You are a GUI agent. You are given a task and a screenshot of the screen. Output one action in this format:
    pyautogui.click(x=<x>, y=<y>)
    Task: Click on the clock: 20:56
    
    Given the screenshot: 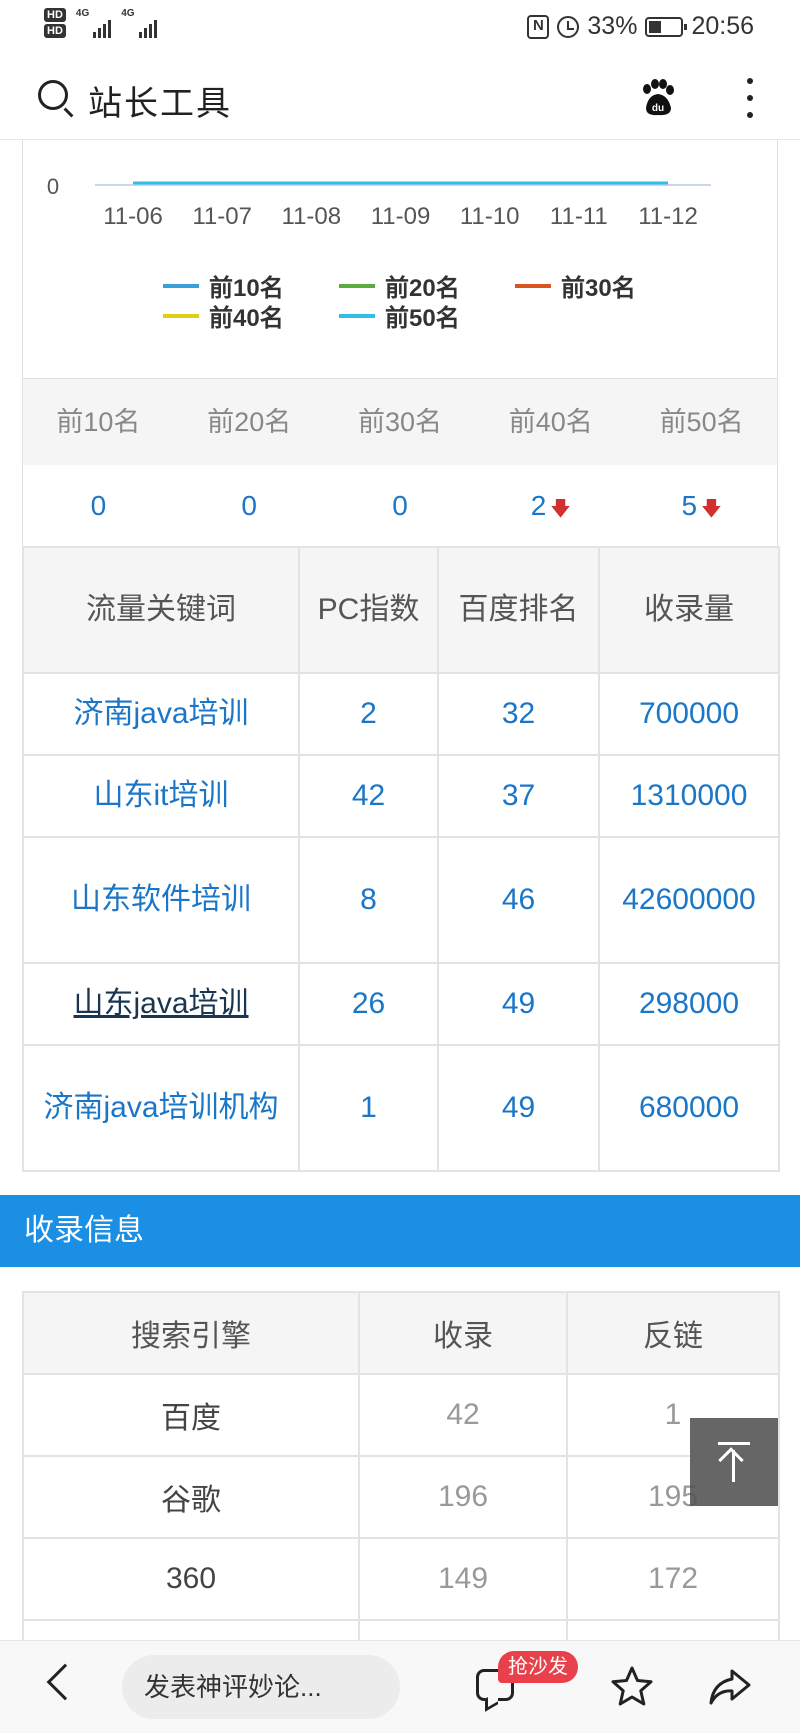 What is the action you would take?
    pyautogui.click(x=722, y=26)
    